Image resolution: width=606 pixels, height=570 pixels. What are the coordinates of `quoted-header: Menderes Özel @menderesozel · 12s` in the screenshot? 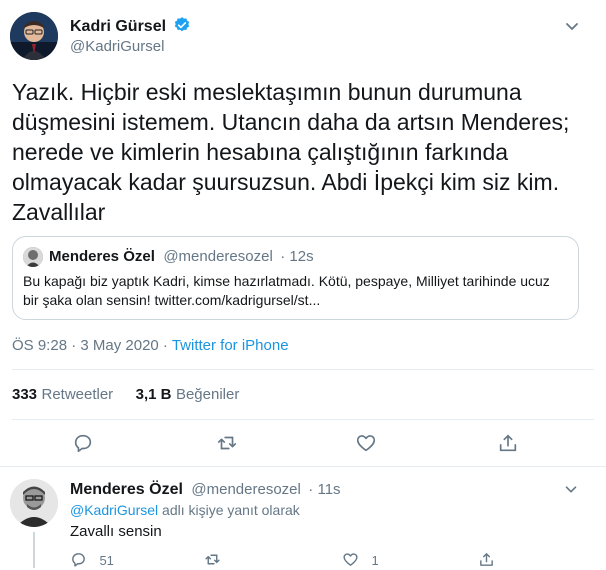 It's located at (181, 257).